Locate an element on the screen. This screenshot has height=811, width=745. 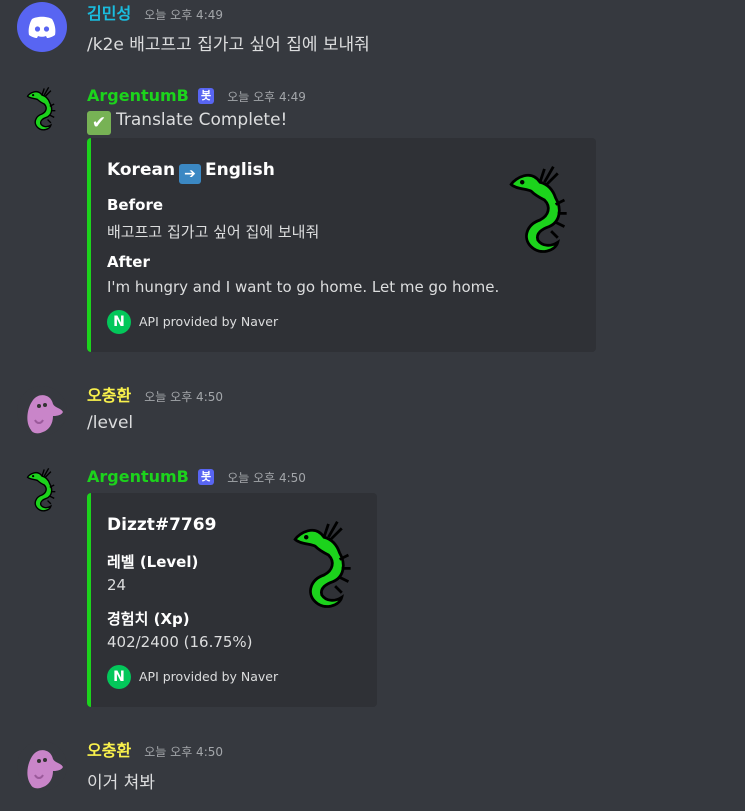
field-name: 레벨 (Level) is located at coordinates (153, 562).